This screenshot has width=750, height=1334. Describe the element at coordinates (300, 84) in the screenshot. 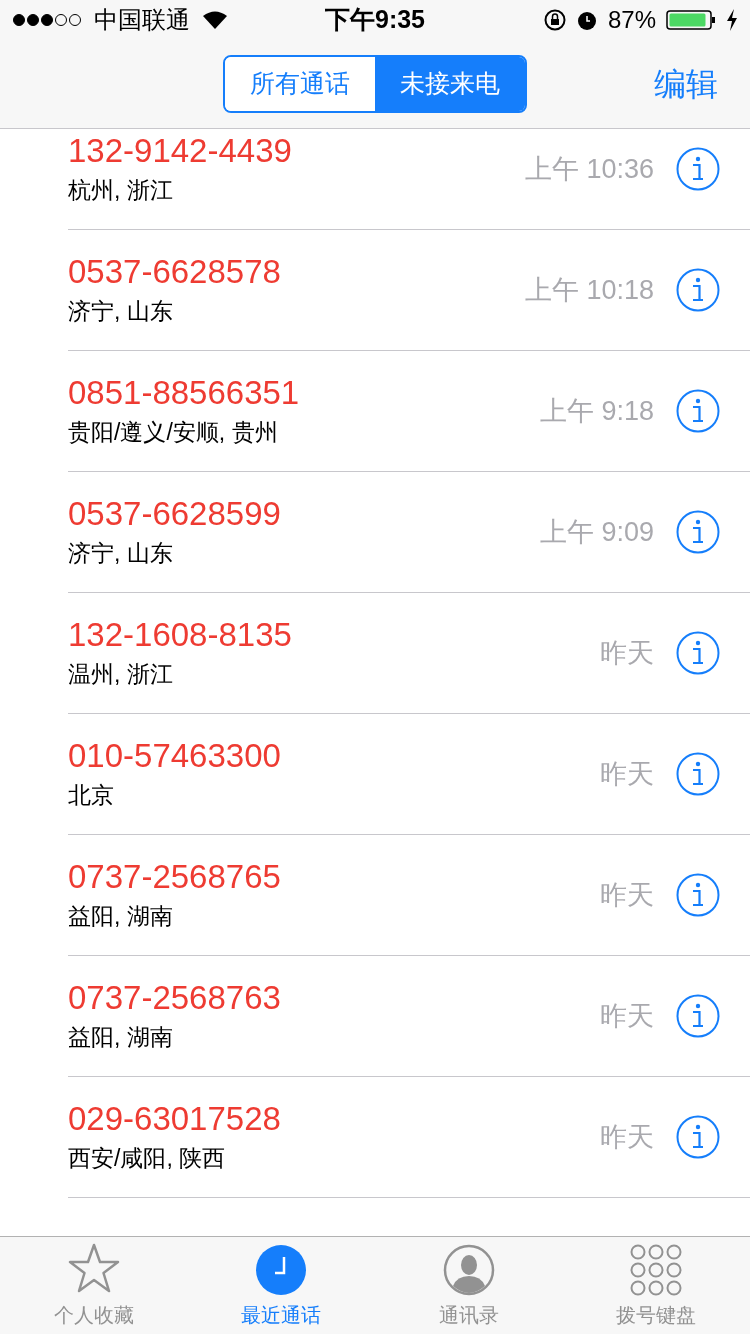

I see `segment-tab: 所有通话` at that location.